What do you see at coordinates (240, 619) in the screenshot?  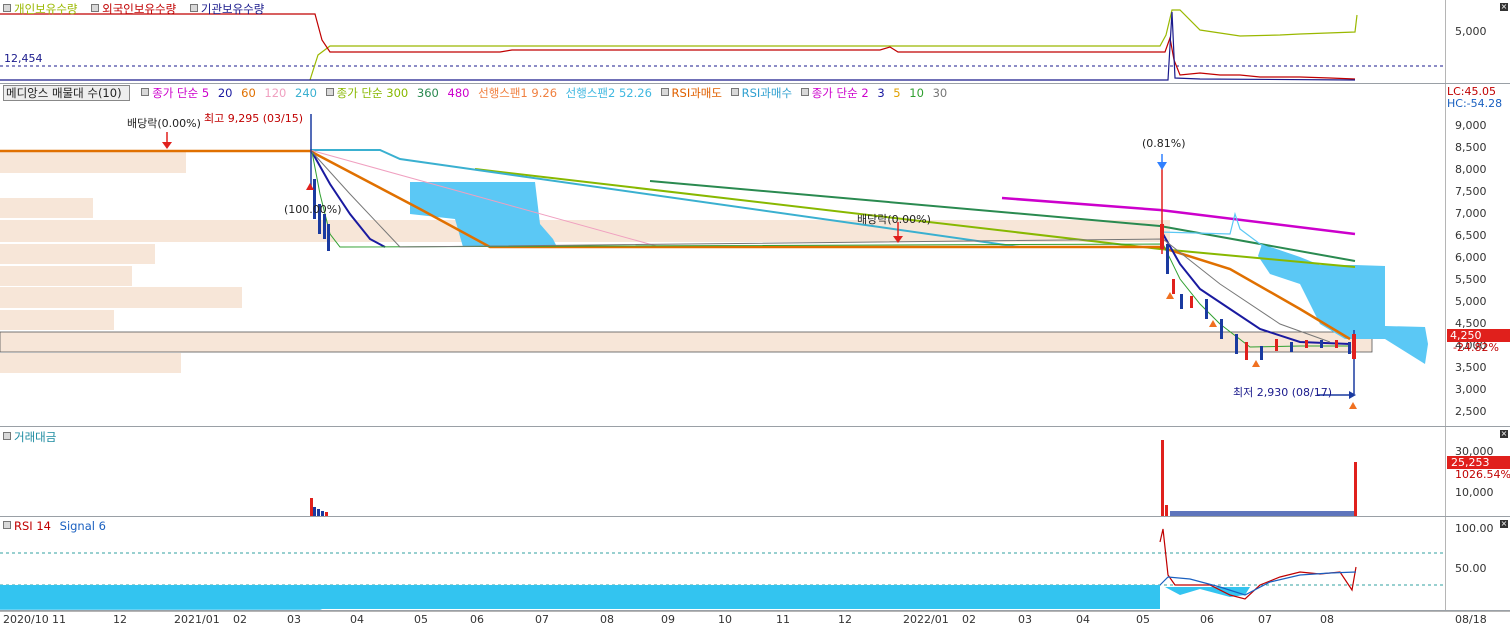 I see `x-tick-label: 02` at bounding box center [240, 619].